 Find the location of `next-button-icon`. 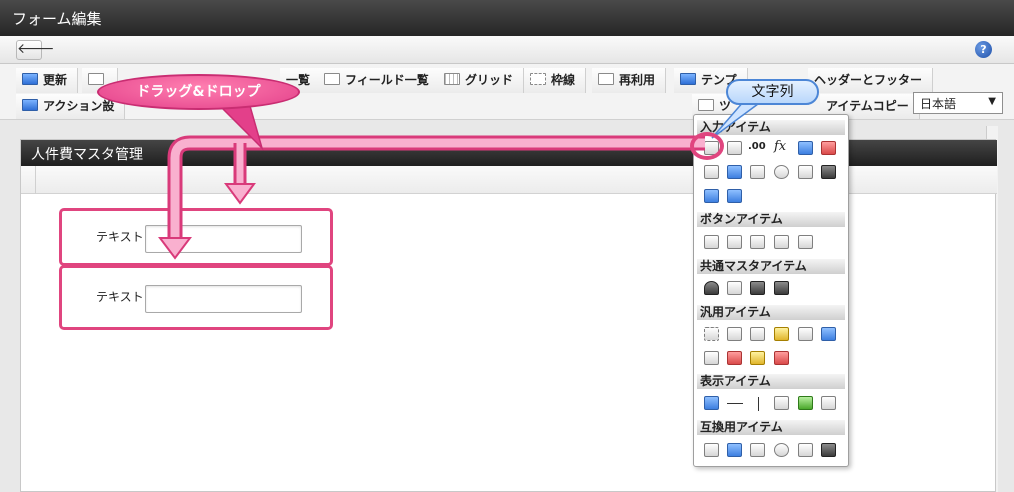

next-button-icon is located at coordinates (734, 242).